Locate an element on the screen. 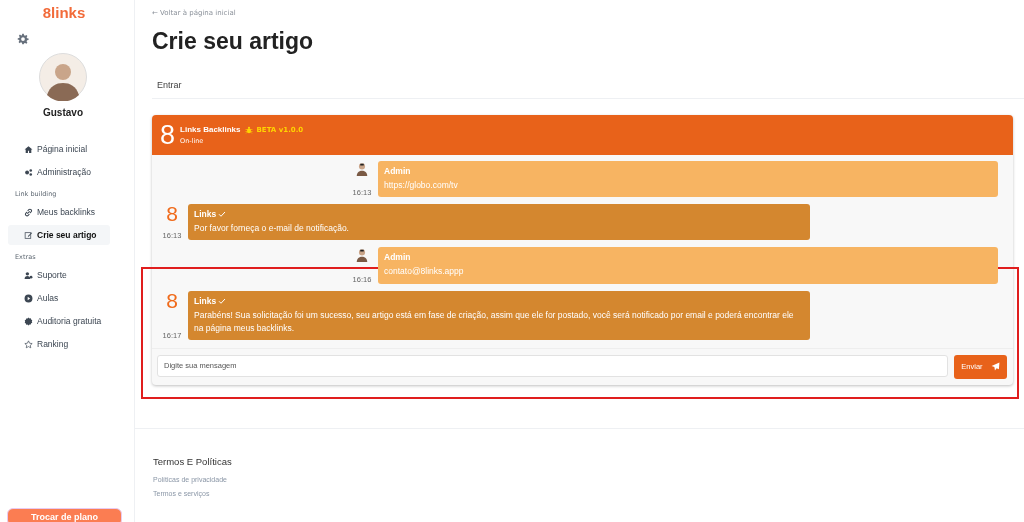  message-text: Por favor forneça o e-mail de notificação. is located at coordinates (272, 229).